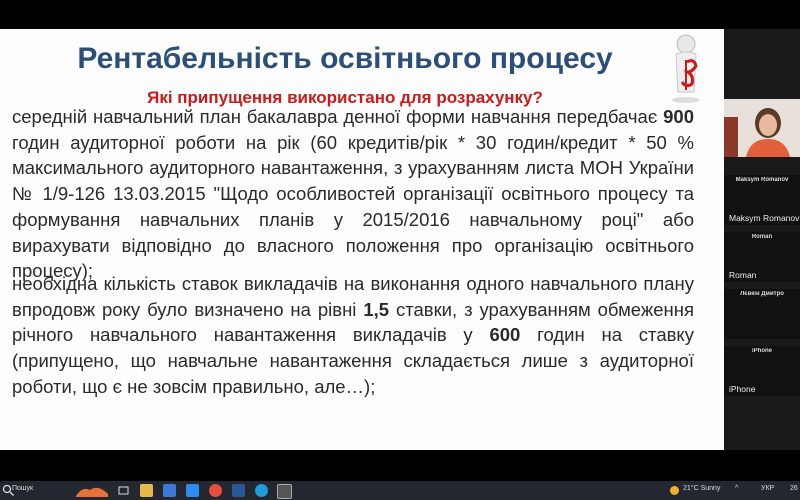  I want to click on tray-chevron-icon: ^, so click(736, 488).